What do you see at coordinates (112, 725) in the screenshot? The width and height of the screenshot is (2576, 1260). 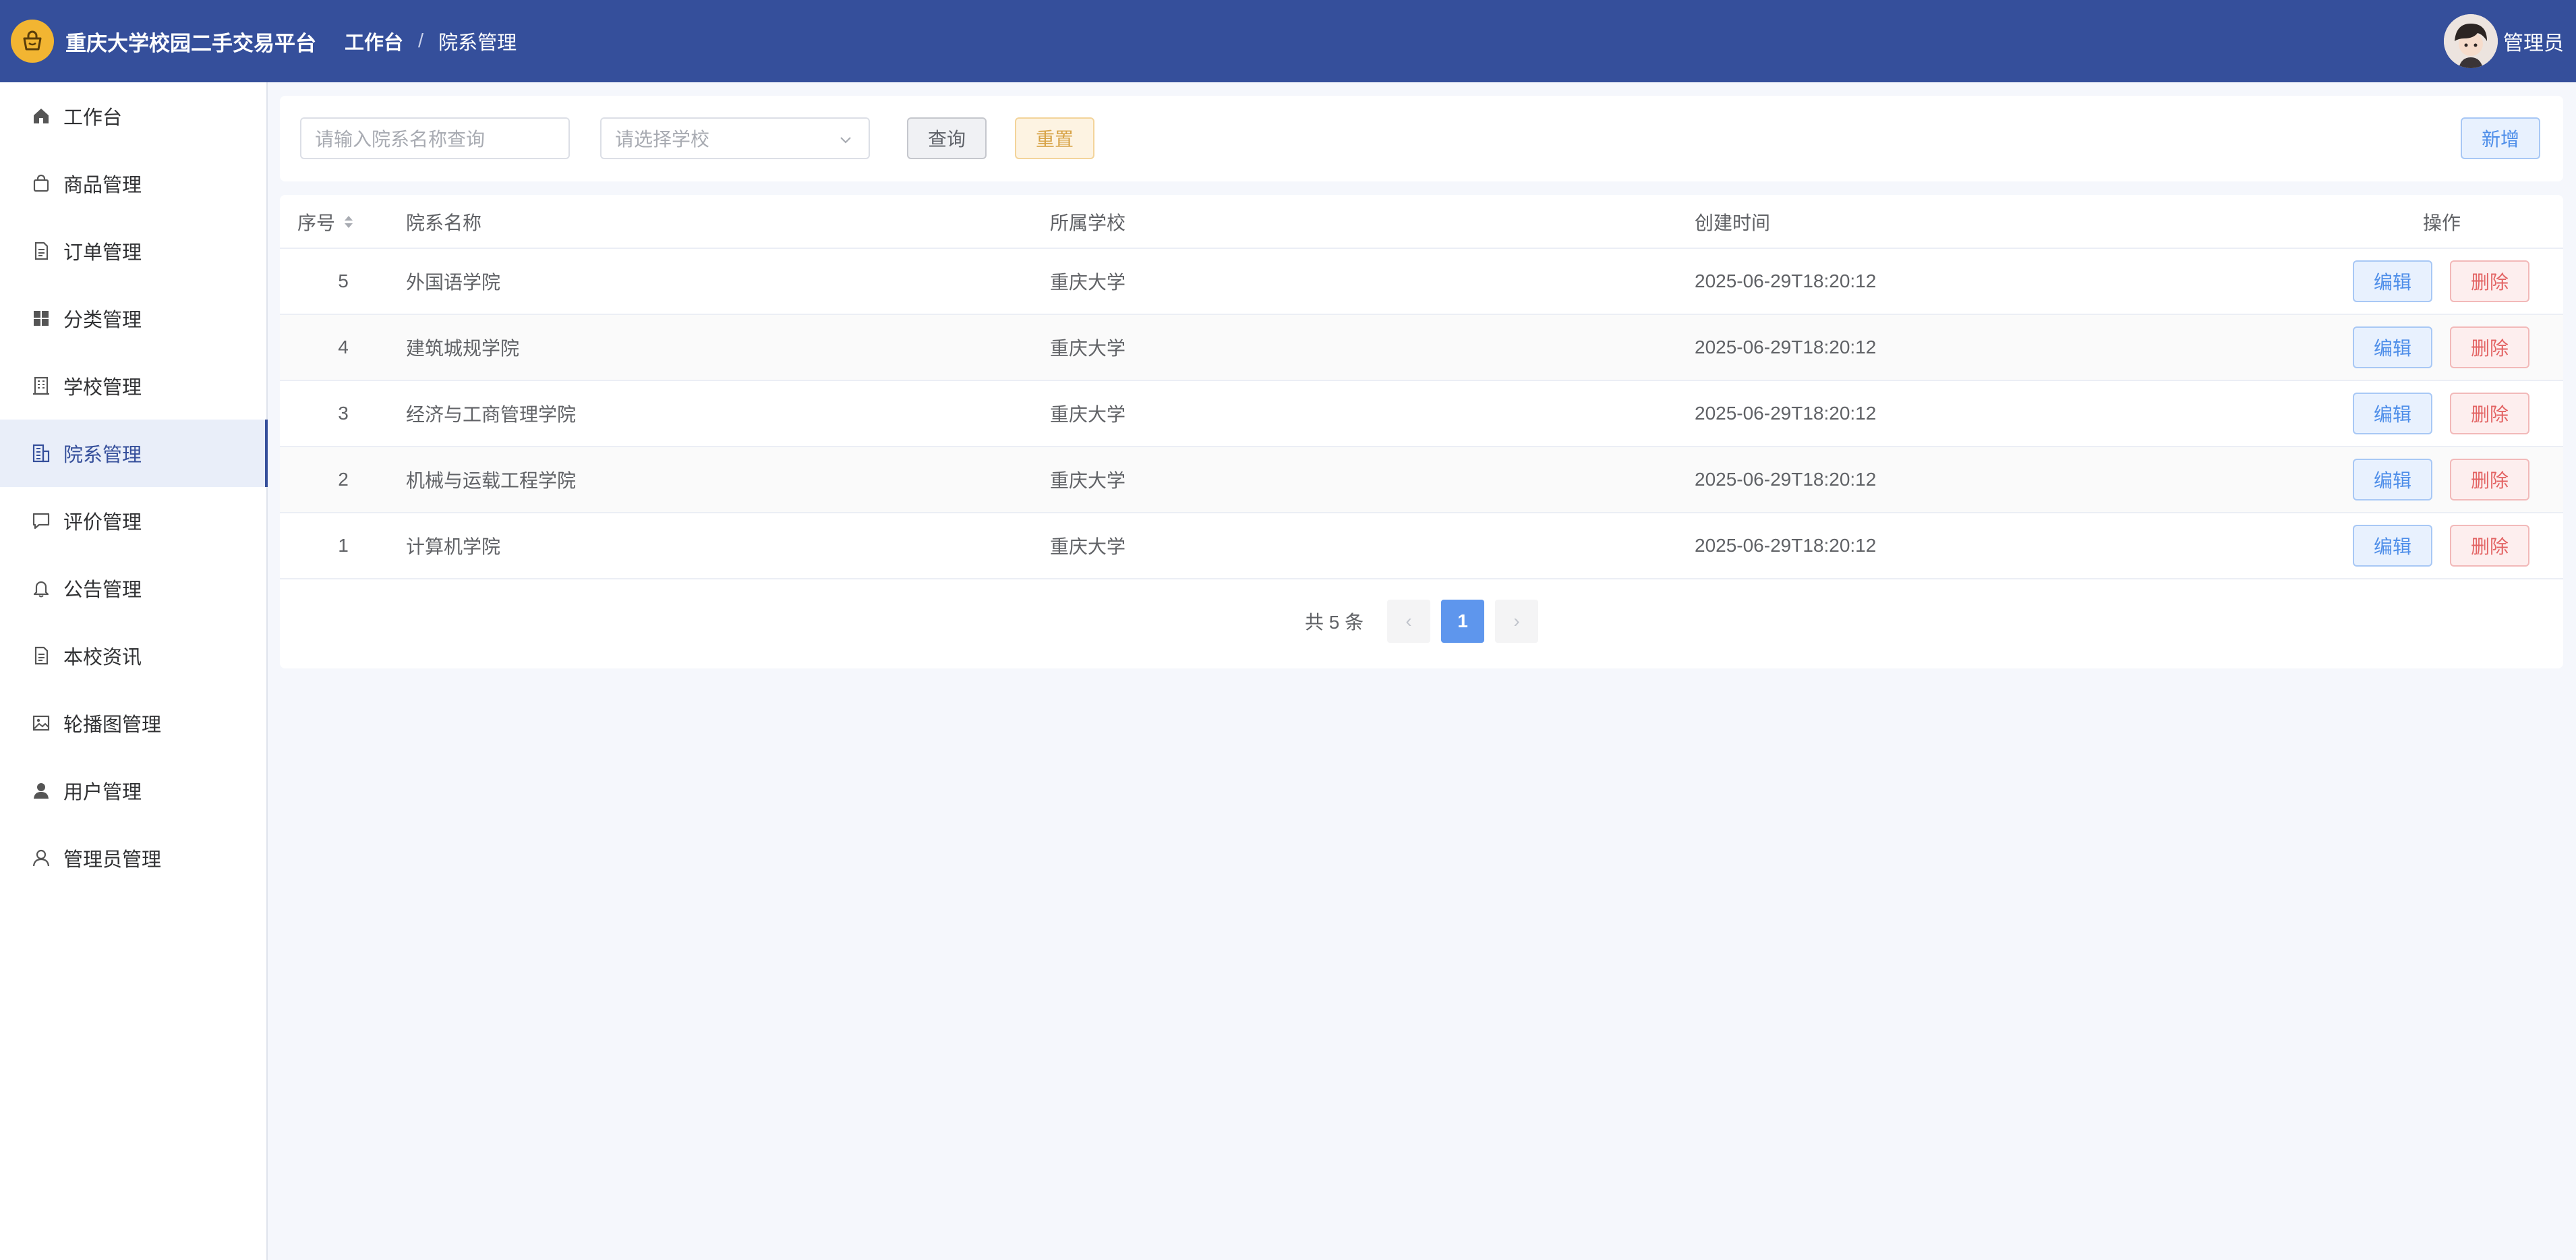 I see `sidebar-item-label: 轮播图管理` at bounding box center [112, 725].